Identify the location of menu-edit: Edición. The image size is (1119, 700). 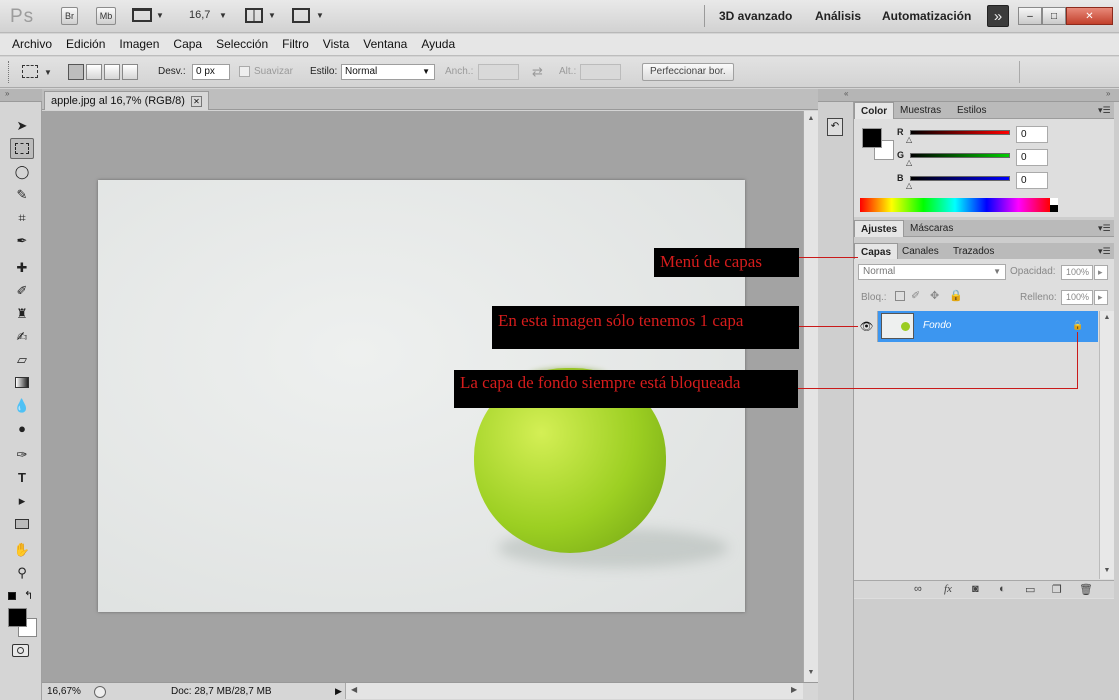
(85, 44).